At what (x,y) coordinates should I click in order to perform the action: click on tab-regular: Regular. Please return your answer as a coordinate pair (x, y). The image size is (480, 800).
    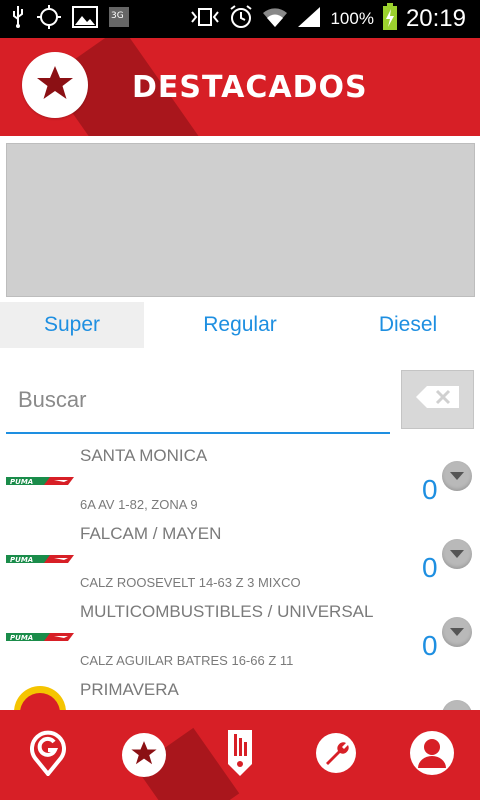
    Looking at the image, I should click on (240, 325).